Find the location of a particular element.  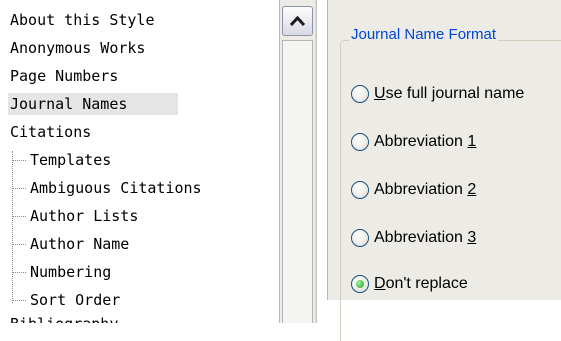

scroll-up-button is located at coordinates (297, 21).